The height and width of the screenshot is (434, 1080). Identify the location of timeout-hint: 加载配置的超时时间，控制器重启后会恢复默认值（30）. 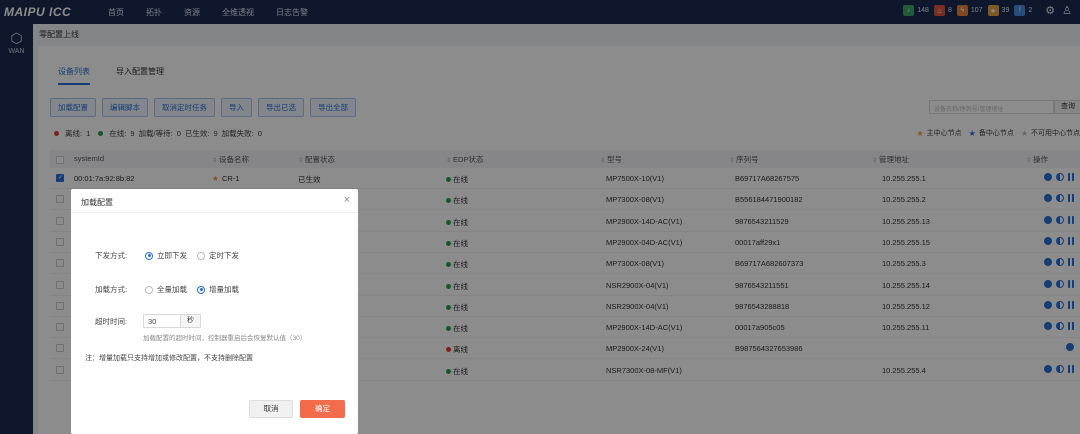
(225, 338).